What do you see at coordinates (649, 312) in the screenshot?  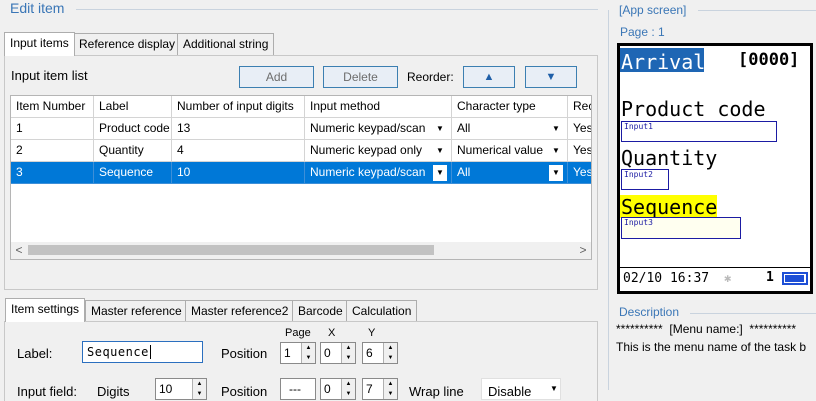 I see `description-title: Description` at bounding box center [649, 312].